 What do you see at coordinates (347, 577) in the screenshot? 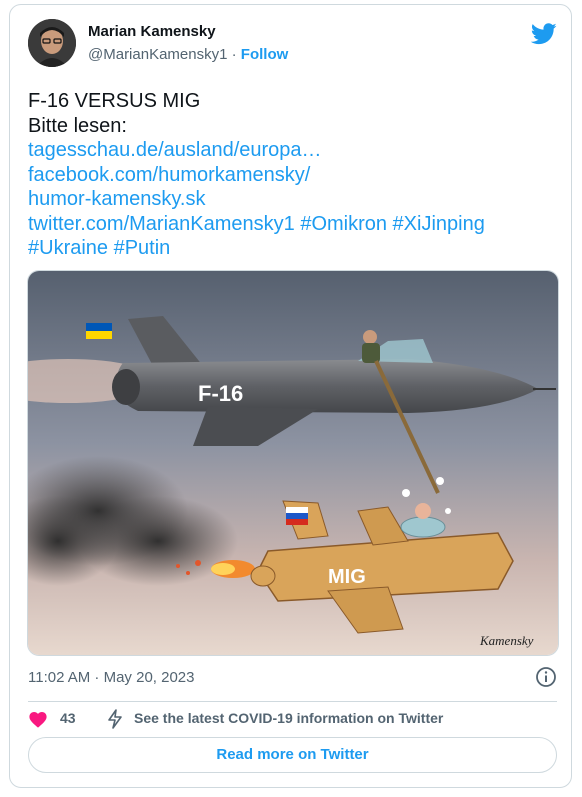
I see `coffin-label: MIG` at bounding box center [347, 577].